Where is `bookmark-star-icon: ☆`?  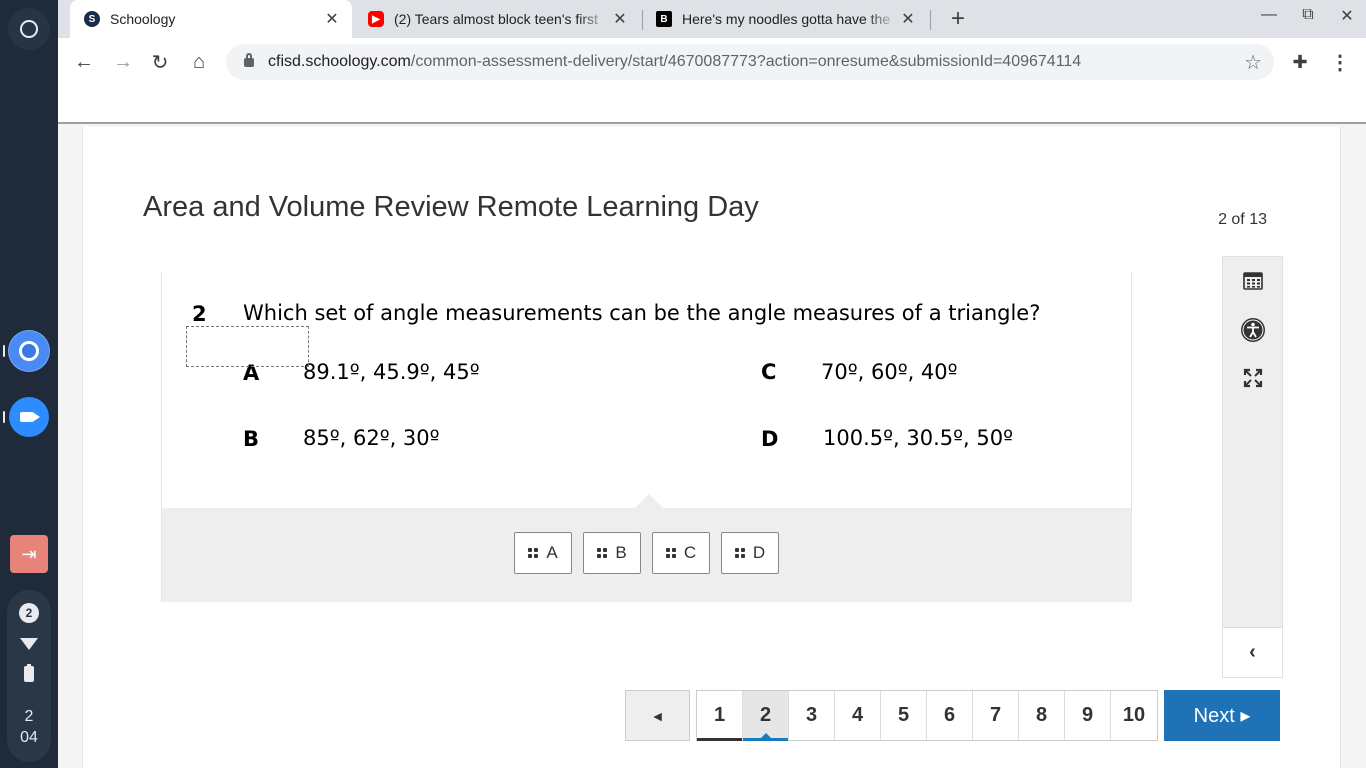
bookmark-star-icon: ☆ is located at coordinates (1253, 62).